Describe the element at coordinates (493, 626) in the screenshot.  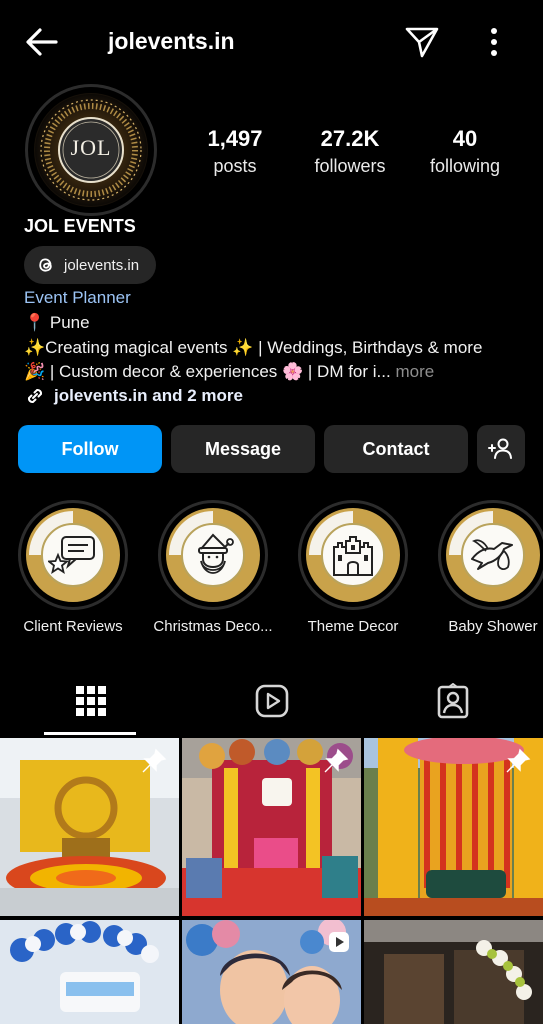
I see `highlight-label: Baby Shower` at that location.